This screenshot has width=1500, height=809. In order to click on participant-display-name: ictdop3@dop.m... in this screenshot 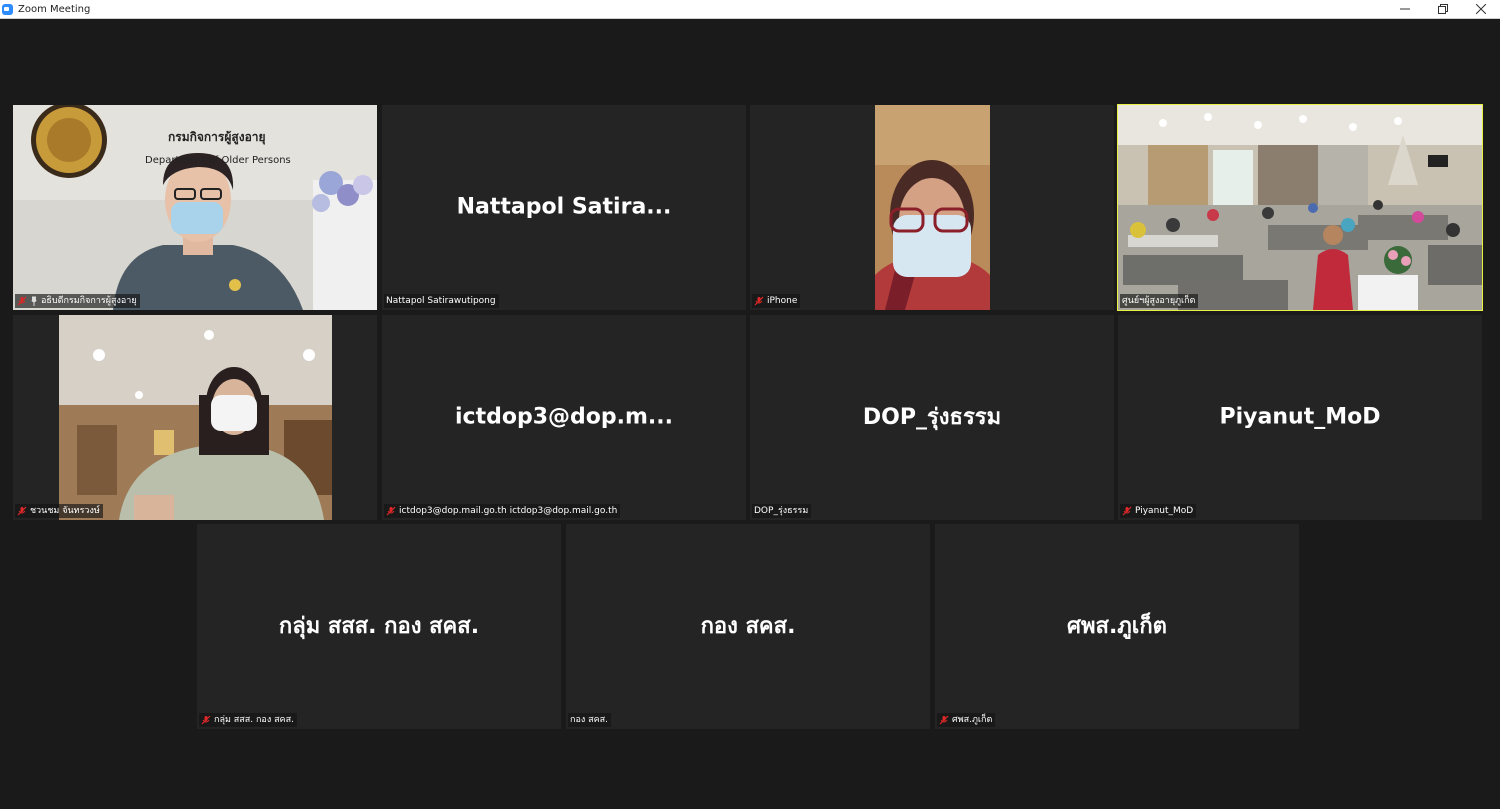, I will do `click(564, 416)`.